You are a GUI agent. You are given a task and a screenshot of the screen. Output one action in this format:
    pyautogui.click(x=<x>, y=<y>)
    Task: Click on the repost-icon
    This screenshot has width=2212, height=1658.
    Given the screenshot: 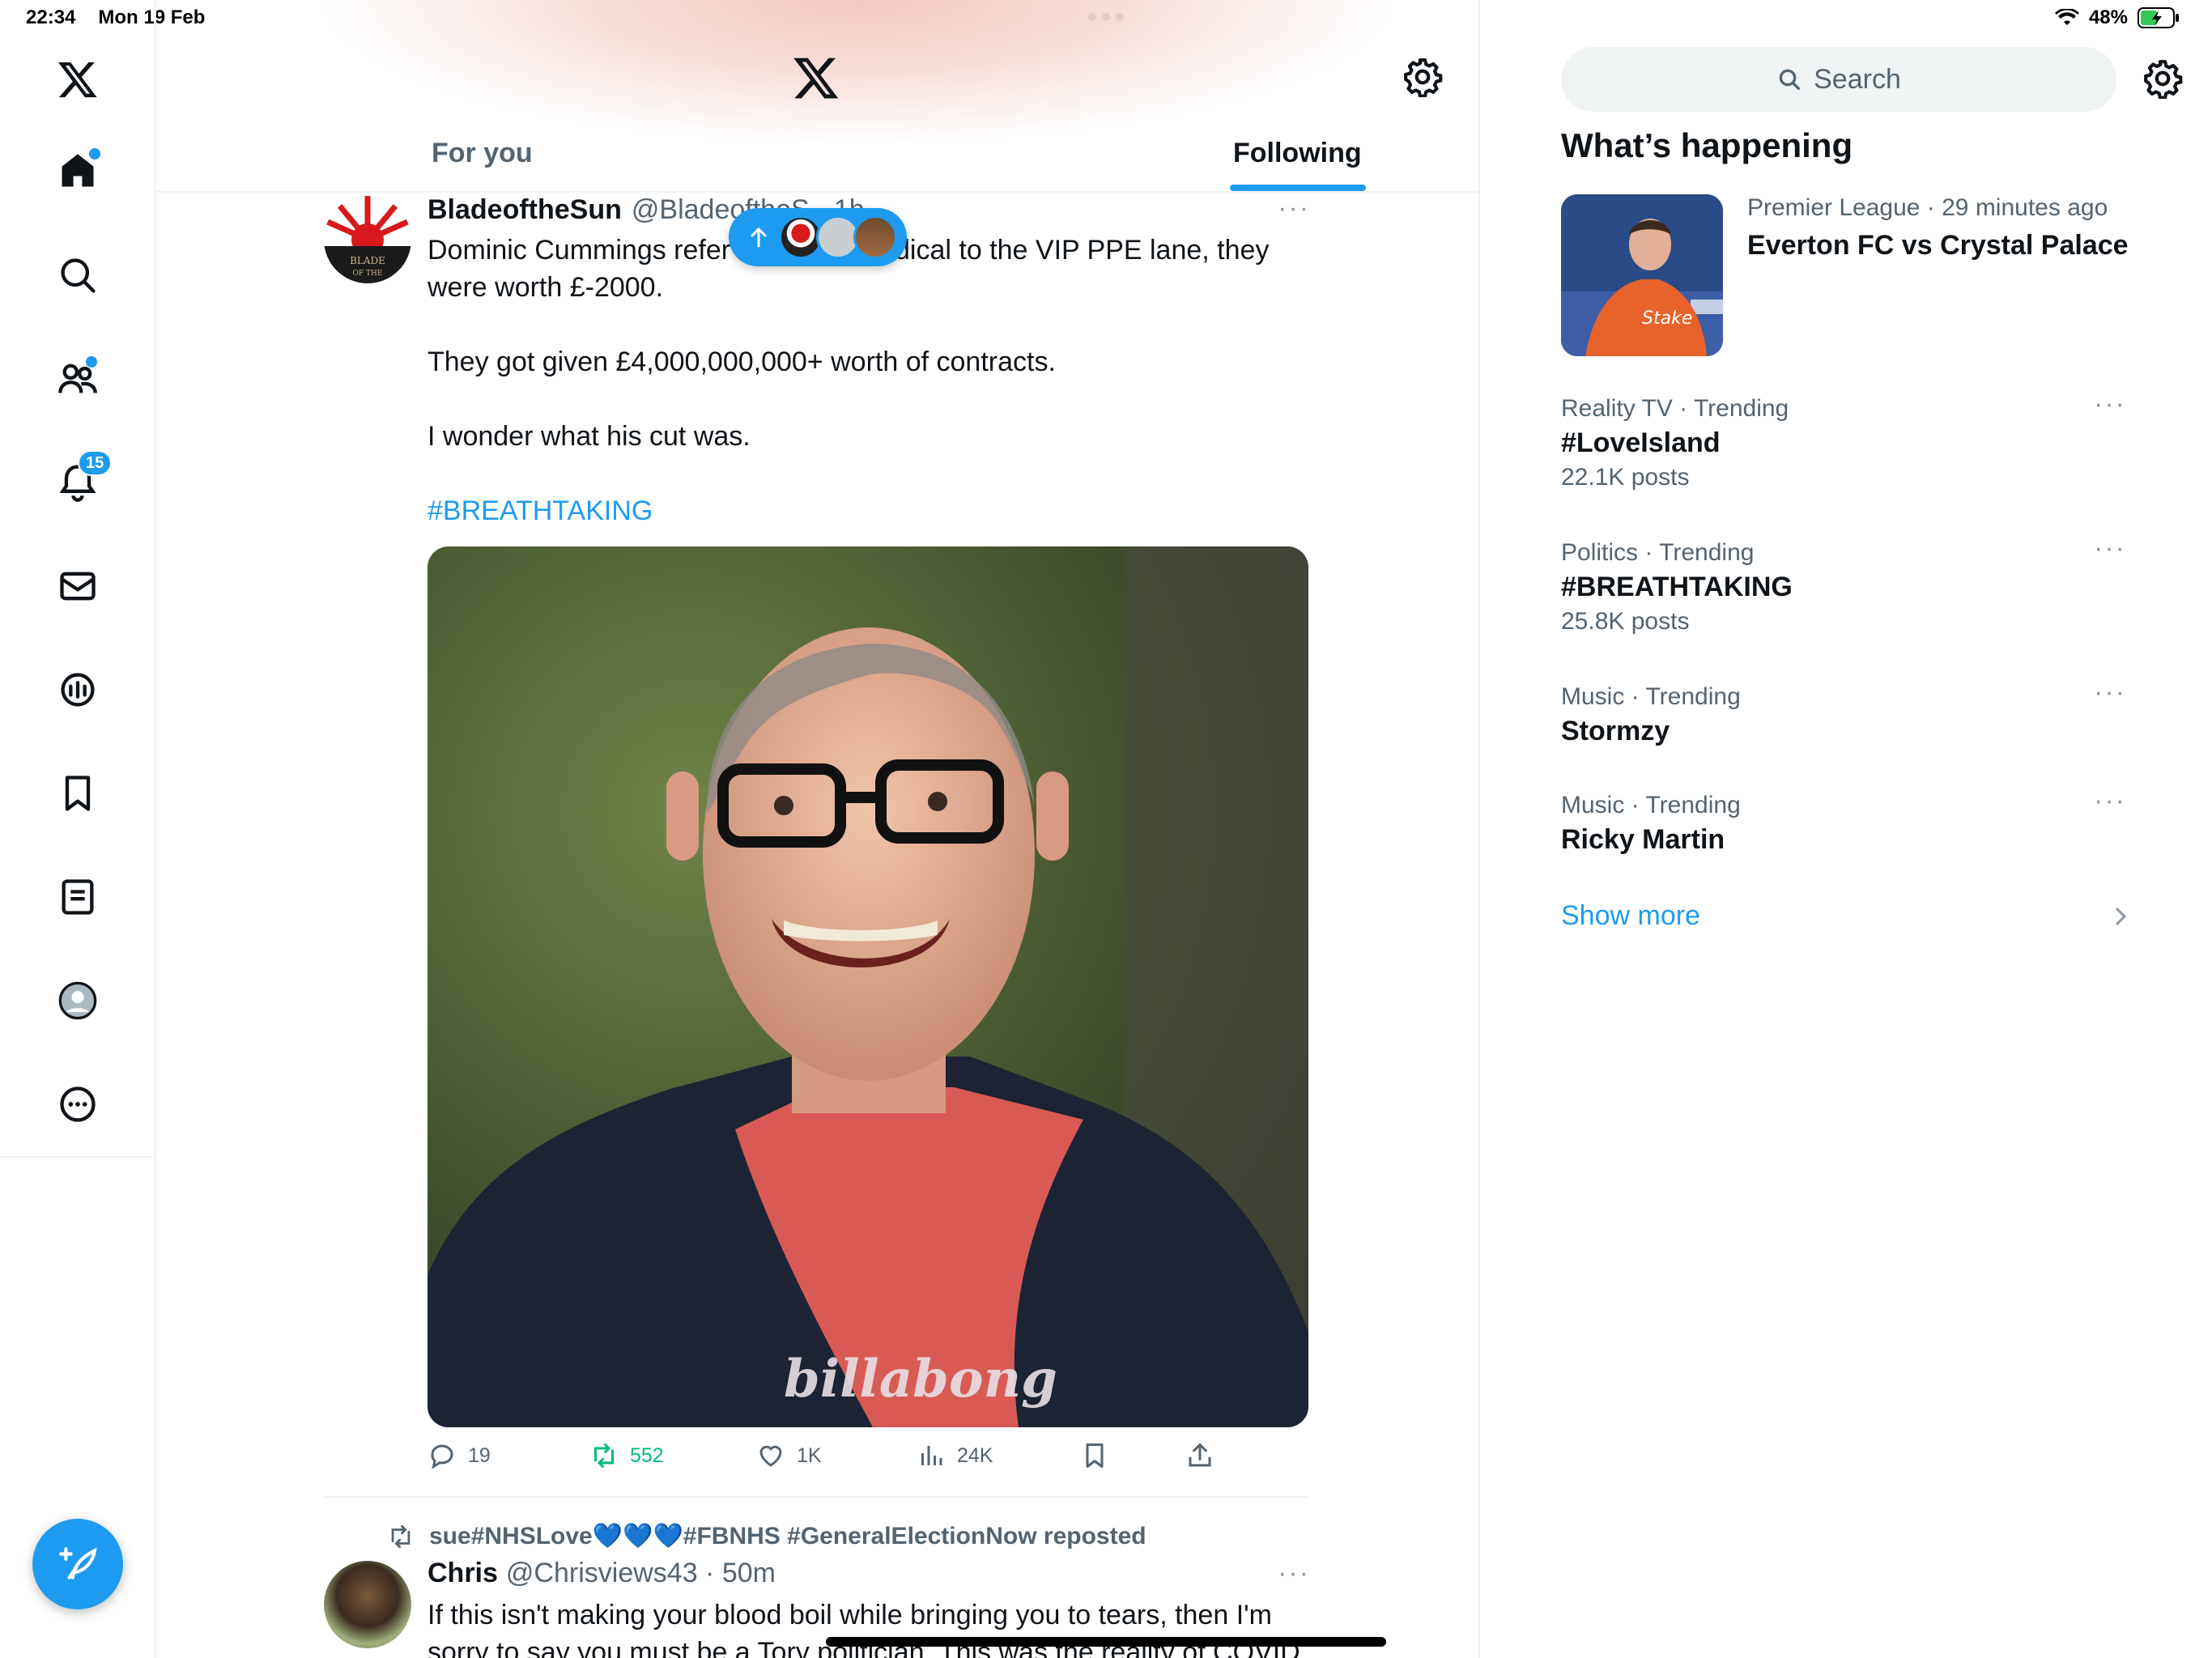 What is the action you would take?
    pyautogui.click(x=604, y=1455)
    